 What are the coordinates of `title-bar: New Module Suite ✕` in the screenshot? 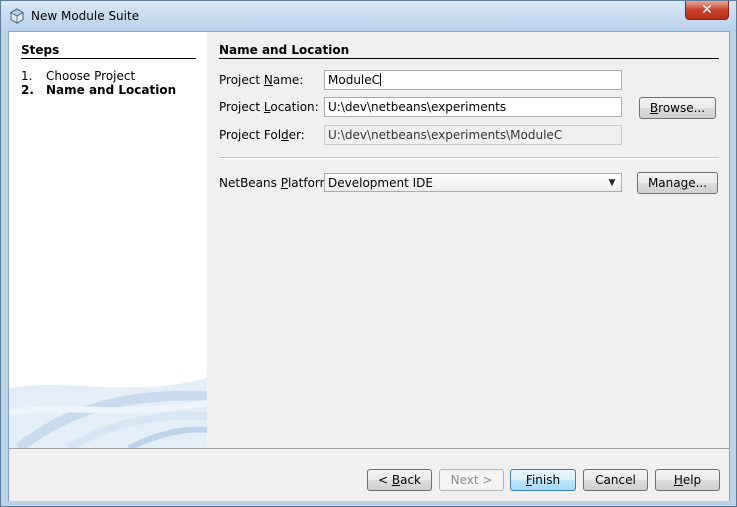 It's located at (368, 16).